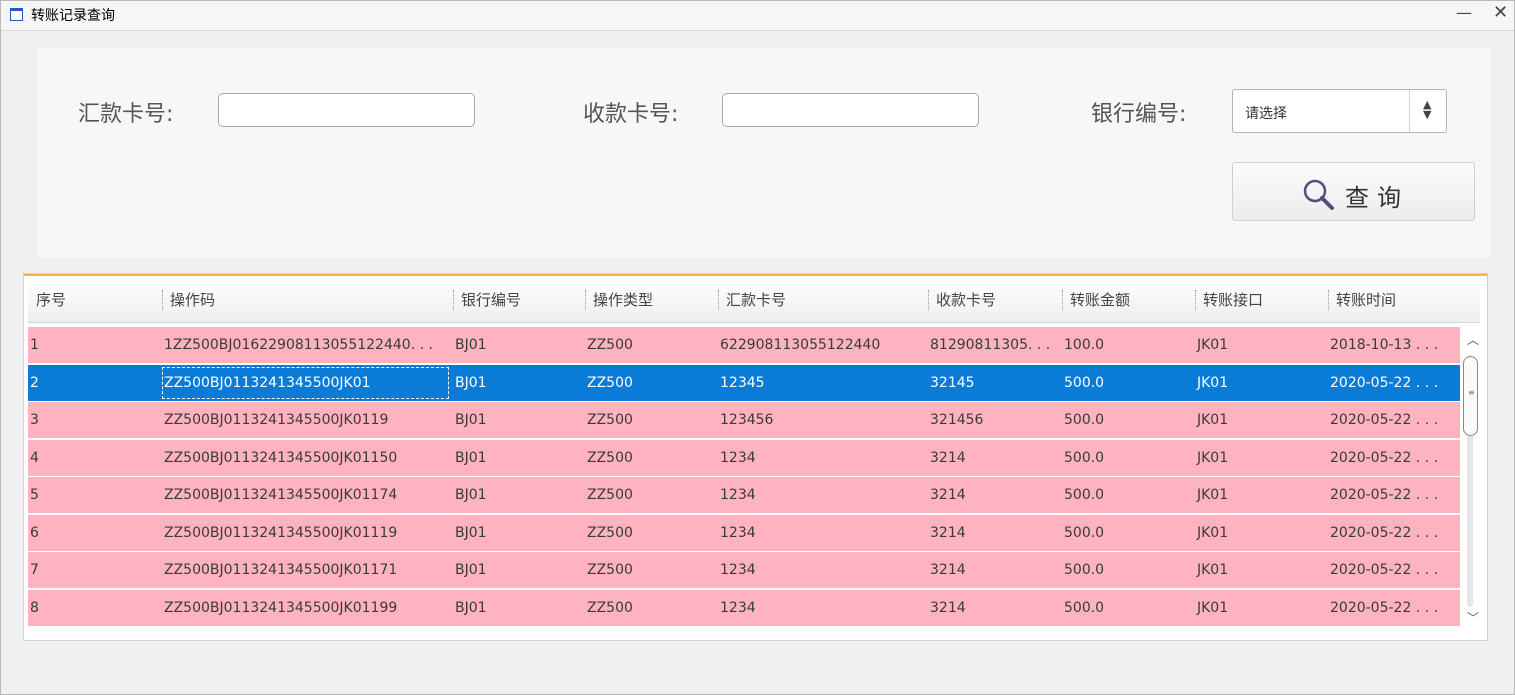  I want to click on magnifier-icon, so click(1318, 194).